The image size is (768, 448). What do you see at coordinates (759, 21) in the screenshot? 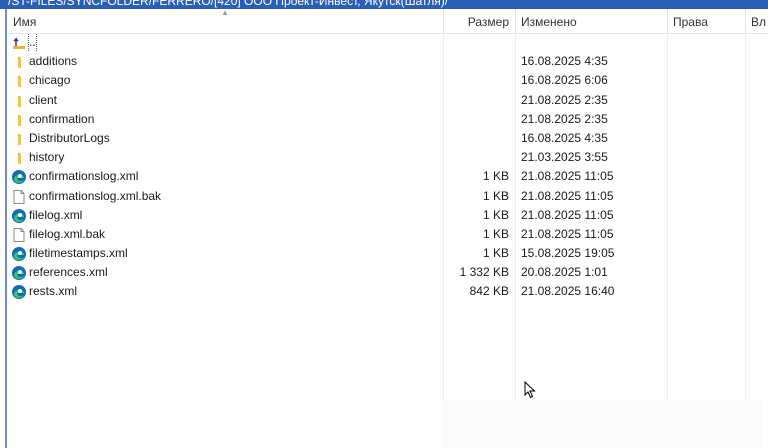
I see `column-owner-header: Вл` at bounding box center [759, 21].